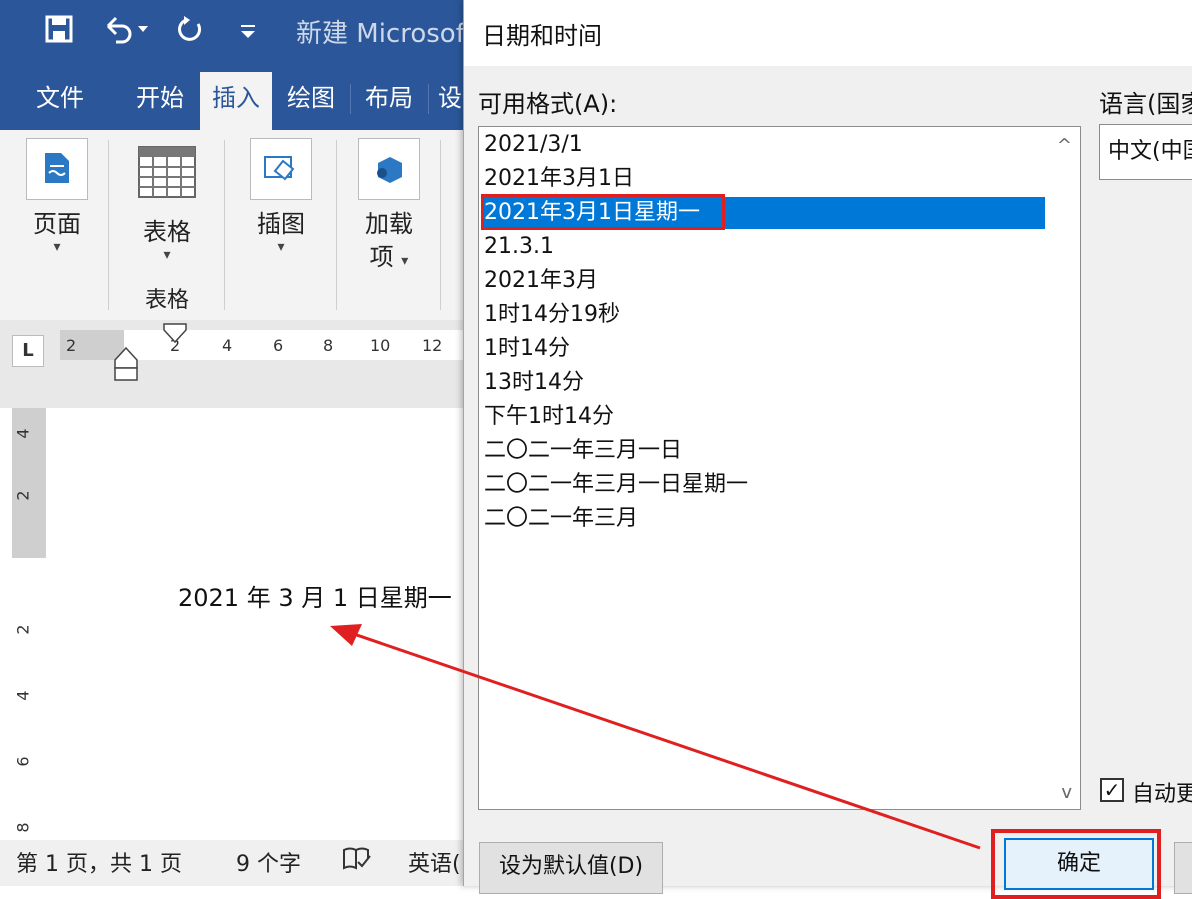  I want to click on tab-stop-selector: L, so click(28, 351).